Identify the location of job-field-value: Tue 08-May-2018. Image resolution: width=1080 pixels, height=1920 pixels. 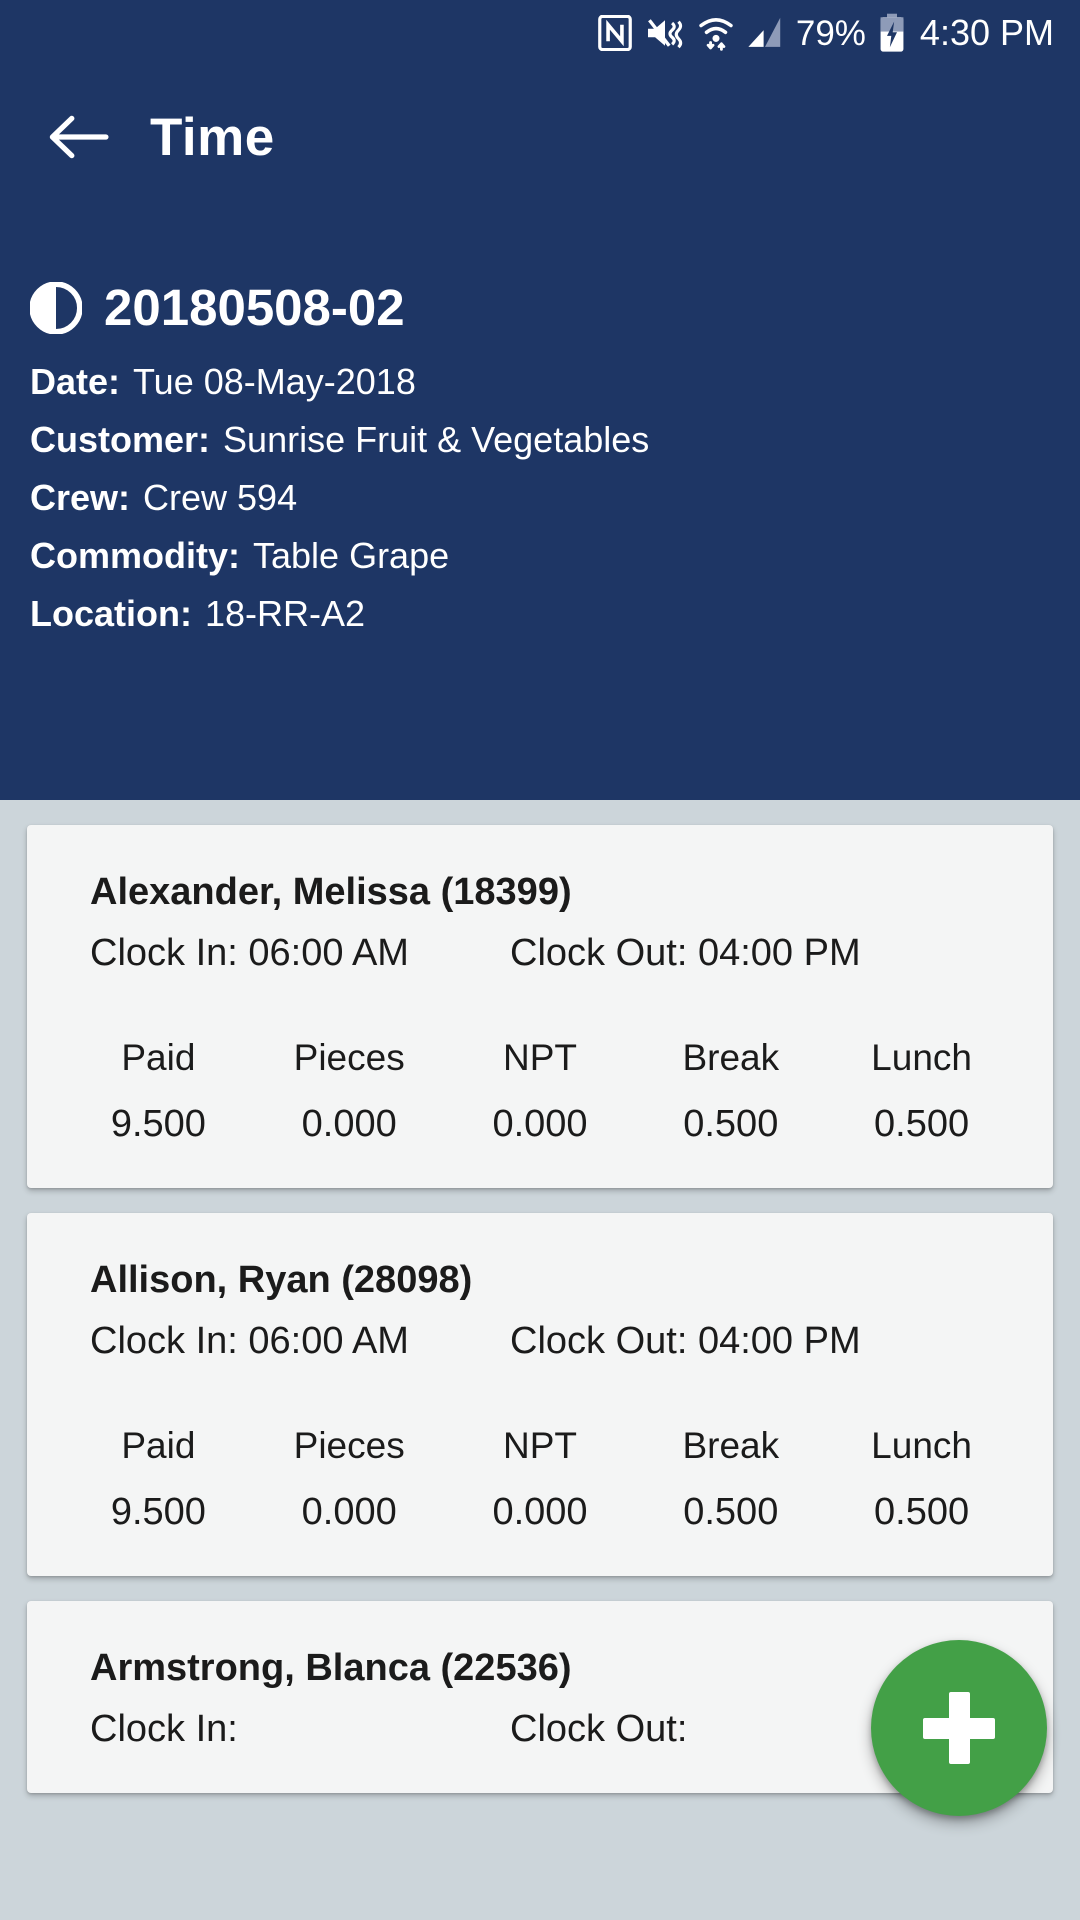
(274, 381).